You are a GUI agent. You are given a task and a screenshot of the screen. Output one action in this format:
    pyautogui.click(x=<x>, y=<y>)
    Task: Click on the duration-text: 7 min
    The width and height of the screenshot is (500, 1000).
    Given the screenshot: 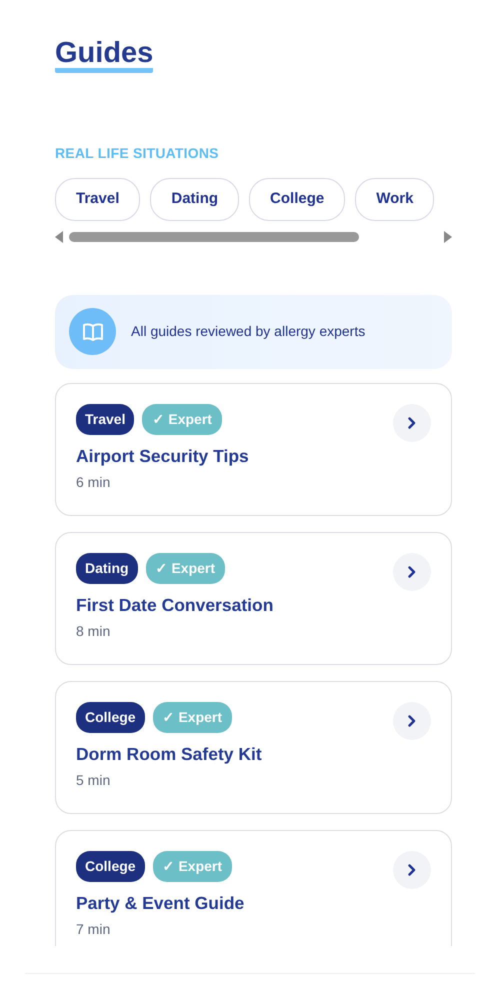 What is the action you would take?
    pyautogui.click(x=94, y=930)
    